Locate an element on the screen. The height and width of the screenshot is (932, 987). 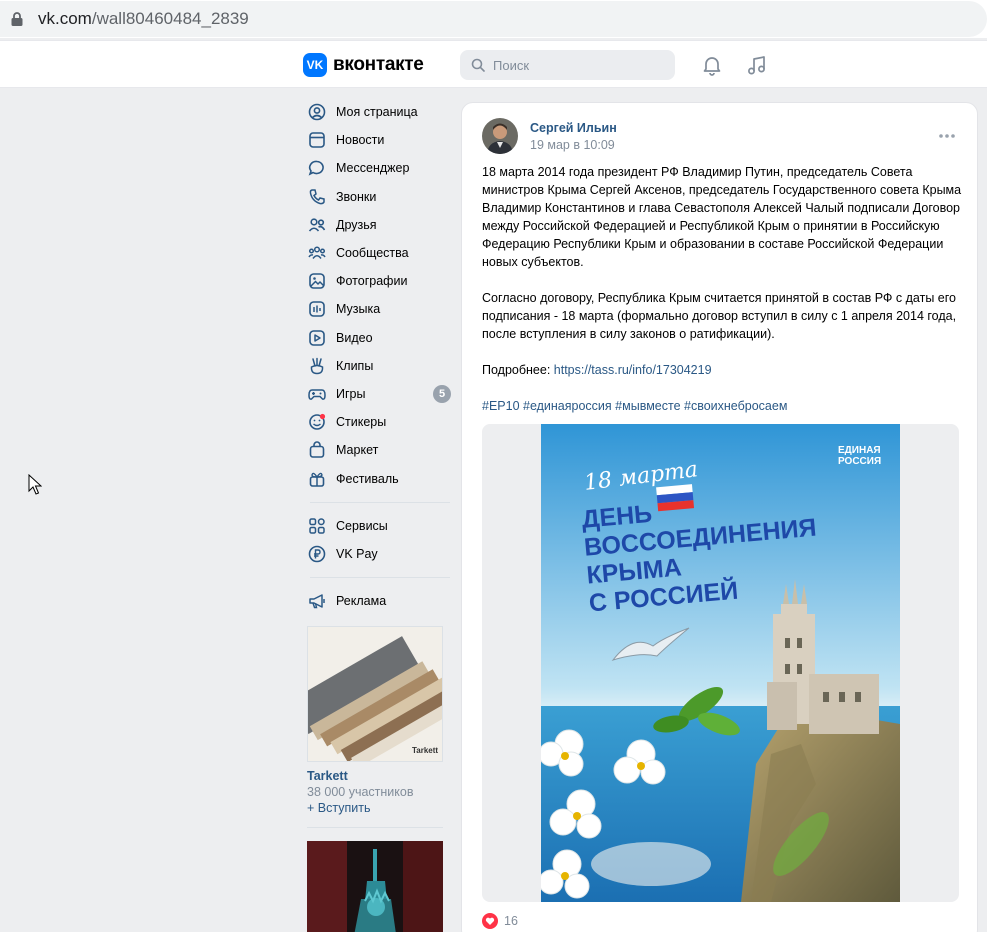
mouse-cursor-icon is located at coordinates (35, 484).